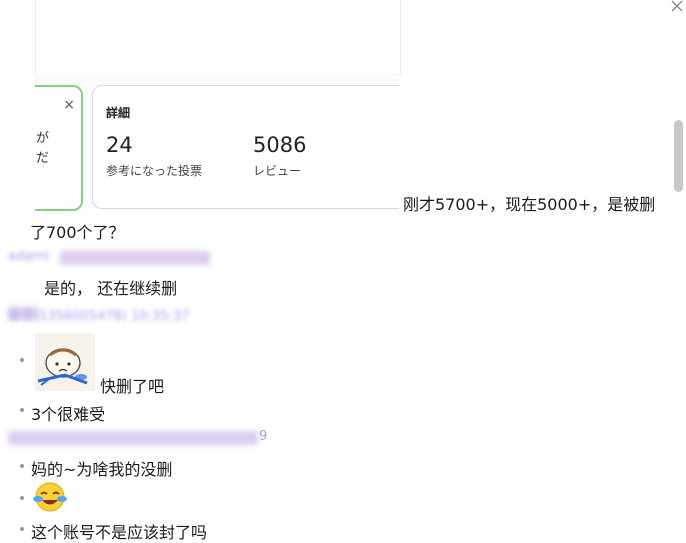 The image size is (686, 543). What do you see at coordinates (68, 414) in the screenshot?
I see `message-text: 3个很难受` at bounding box center [68, 414].